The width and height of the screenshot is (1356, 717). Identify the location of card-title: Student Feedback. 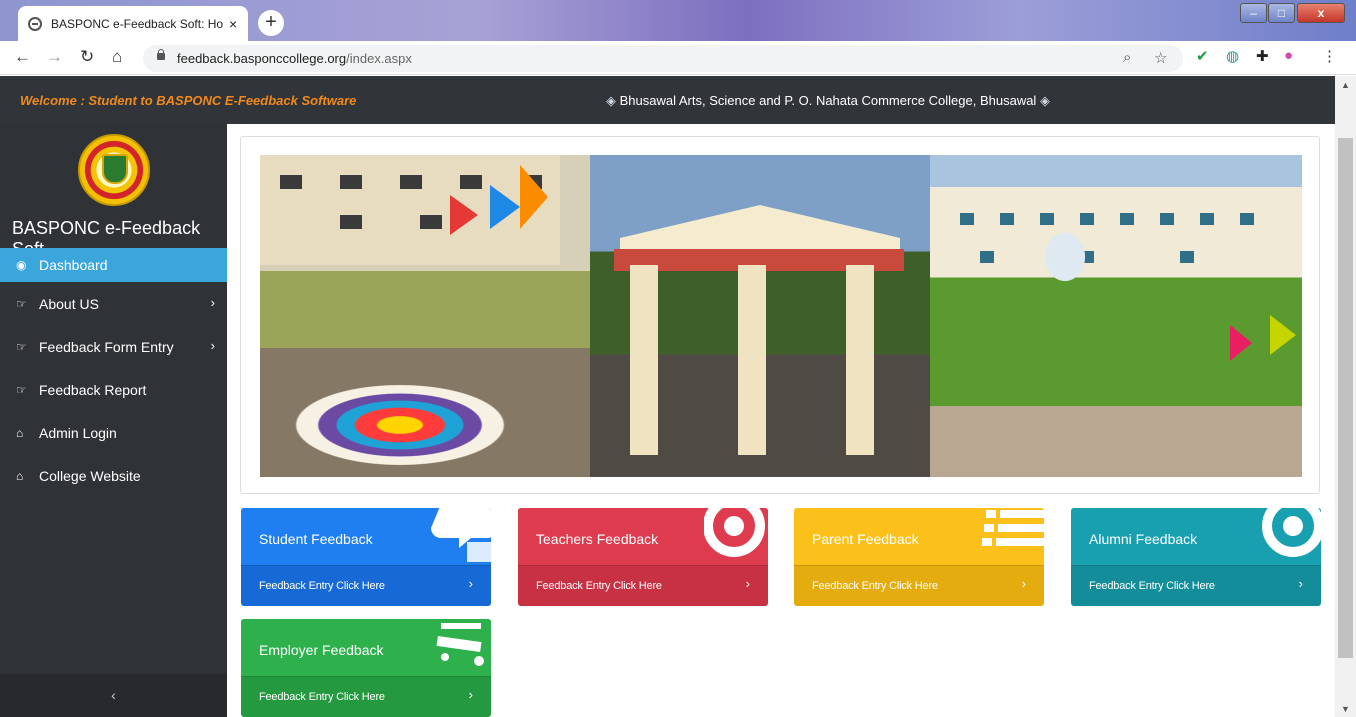
(316, 539).